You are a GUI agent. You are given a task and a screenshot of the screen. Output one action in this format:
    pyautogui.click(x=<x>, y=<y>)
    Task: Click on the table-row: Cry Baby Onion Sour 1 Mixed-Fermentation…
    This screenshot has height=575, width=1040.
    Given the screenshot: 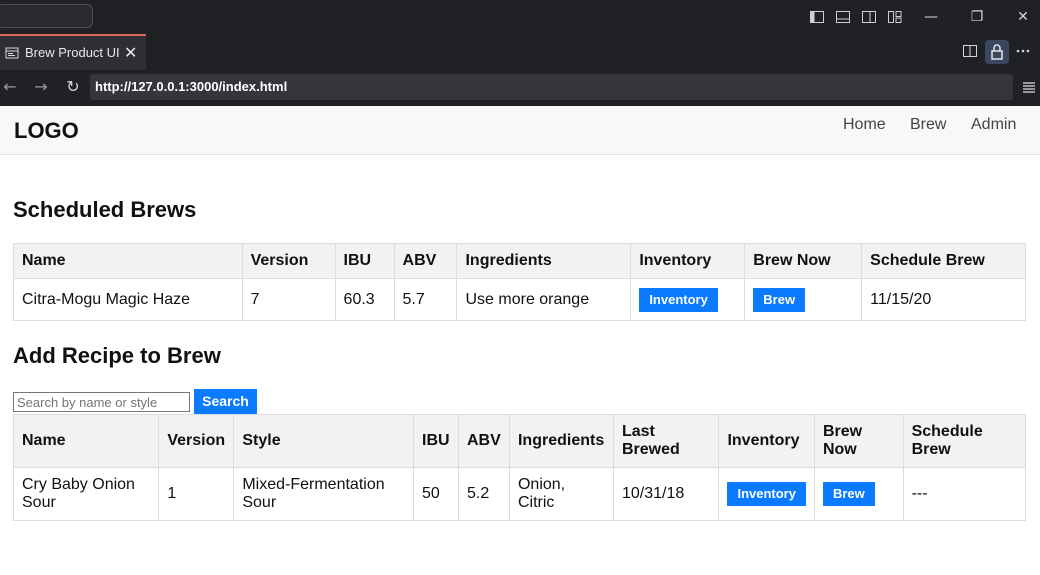 What is the action you would take?
    pyautogui.click(x=519, y=494)
    